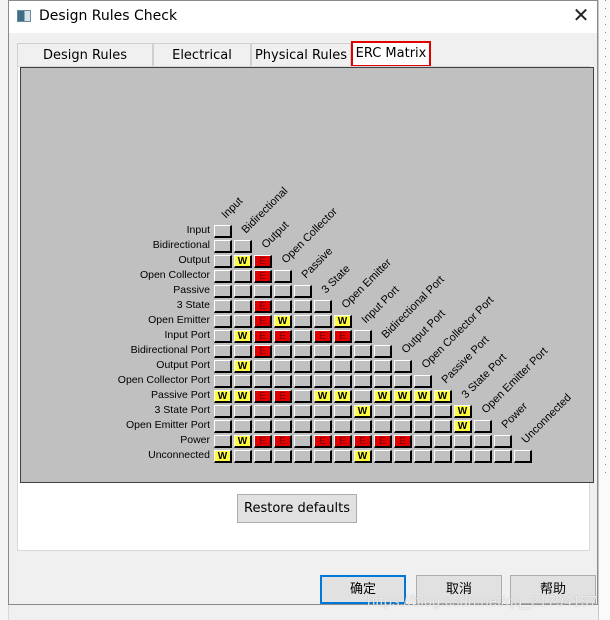 The image size is (610, 620). I want to click on matrix-cell-open-emitter-open-collector: W, so click(283, 321).